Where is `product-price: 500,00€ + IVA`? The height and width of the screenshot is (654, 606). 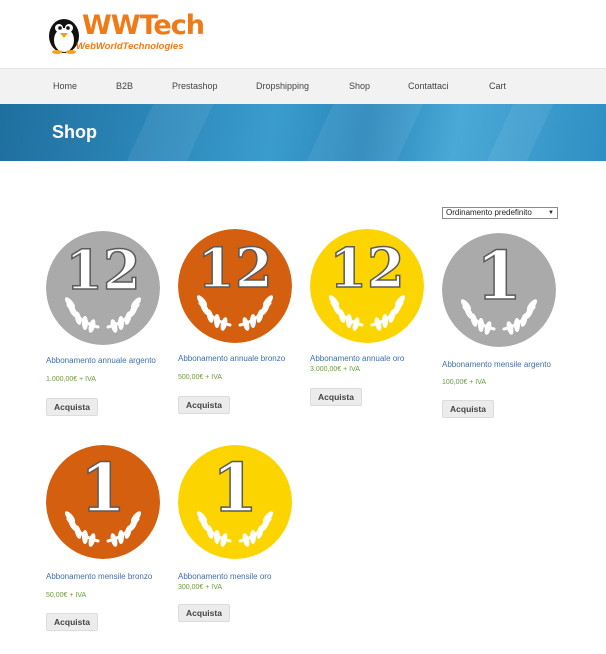
product-price: 500,00€ + IVA is located at coordinates (200, 377).